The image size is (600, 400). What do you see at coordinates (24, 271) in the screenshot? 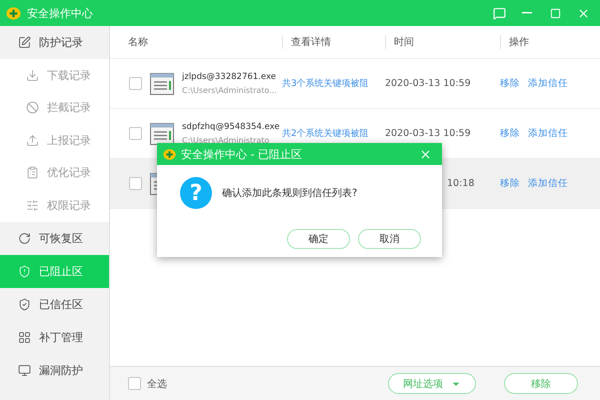
I see `shield-icon` at bounding box center [24, 271].